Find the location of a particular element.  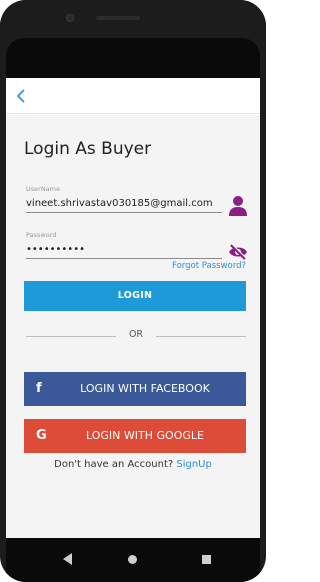

nav-recent-icon is located at coordinates (206, 559).